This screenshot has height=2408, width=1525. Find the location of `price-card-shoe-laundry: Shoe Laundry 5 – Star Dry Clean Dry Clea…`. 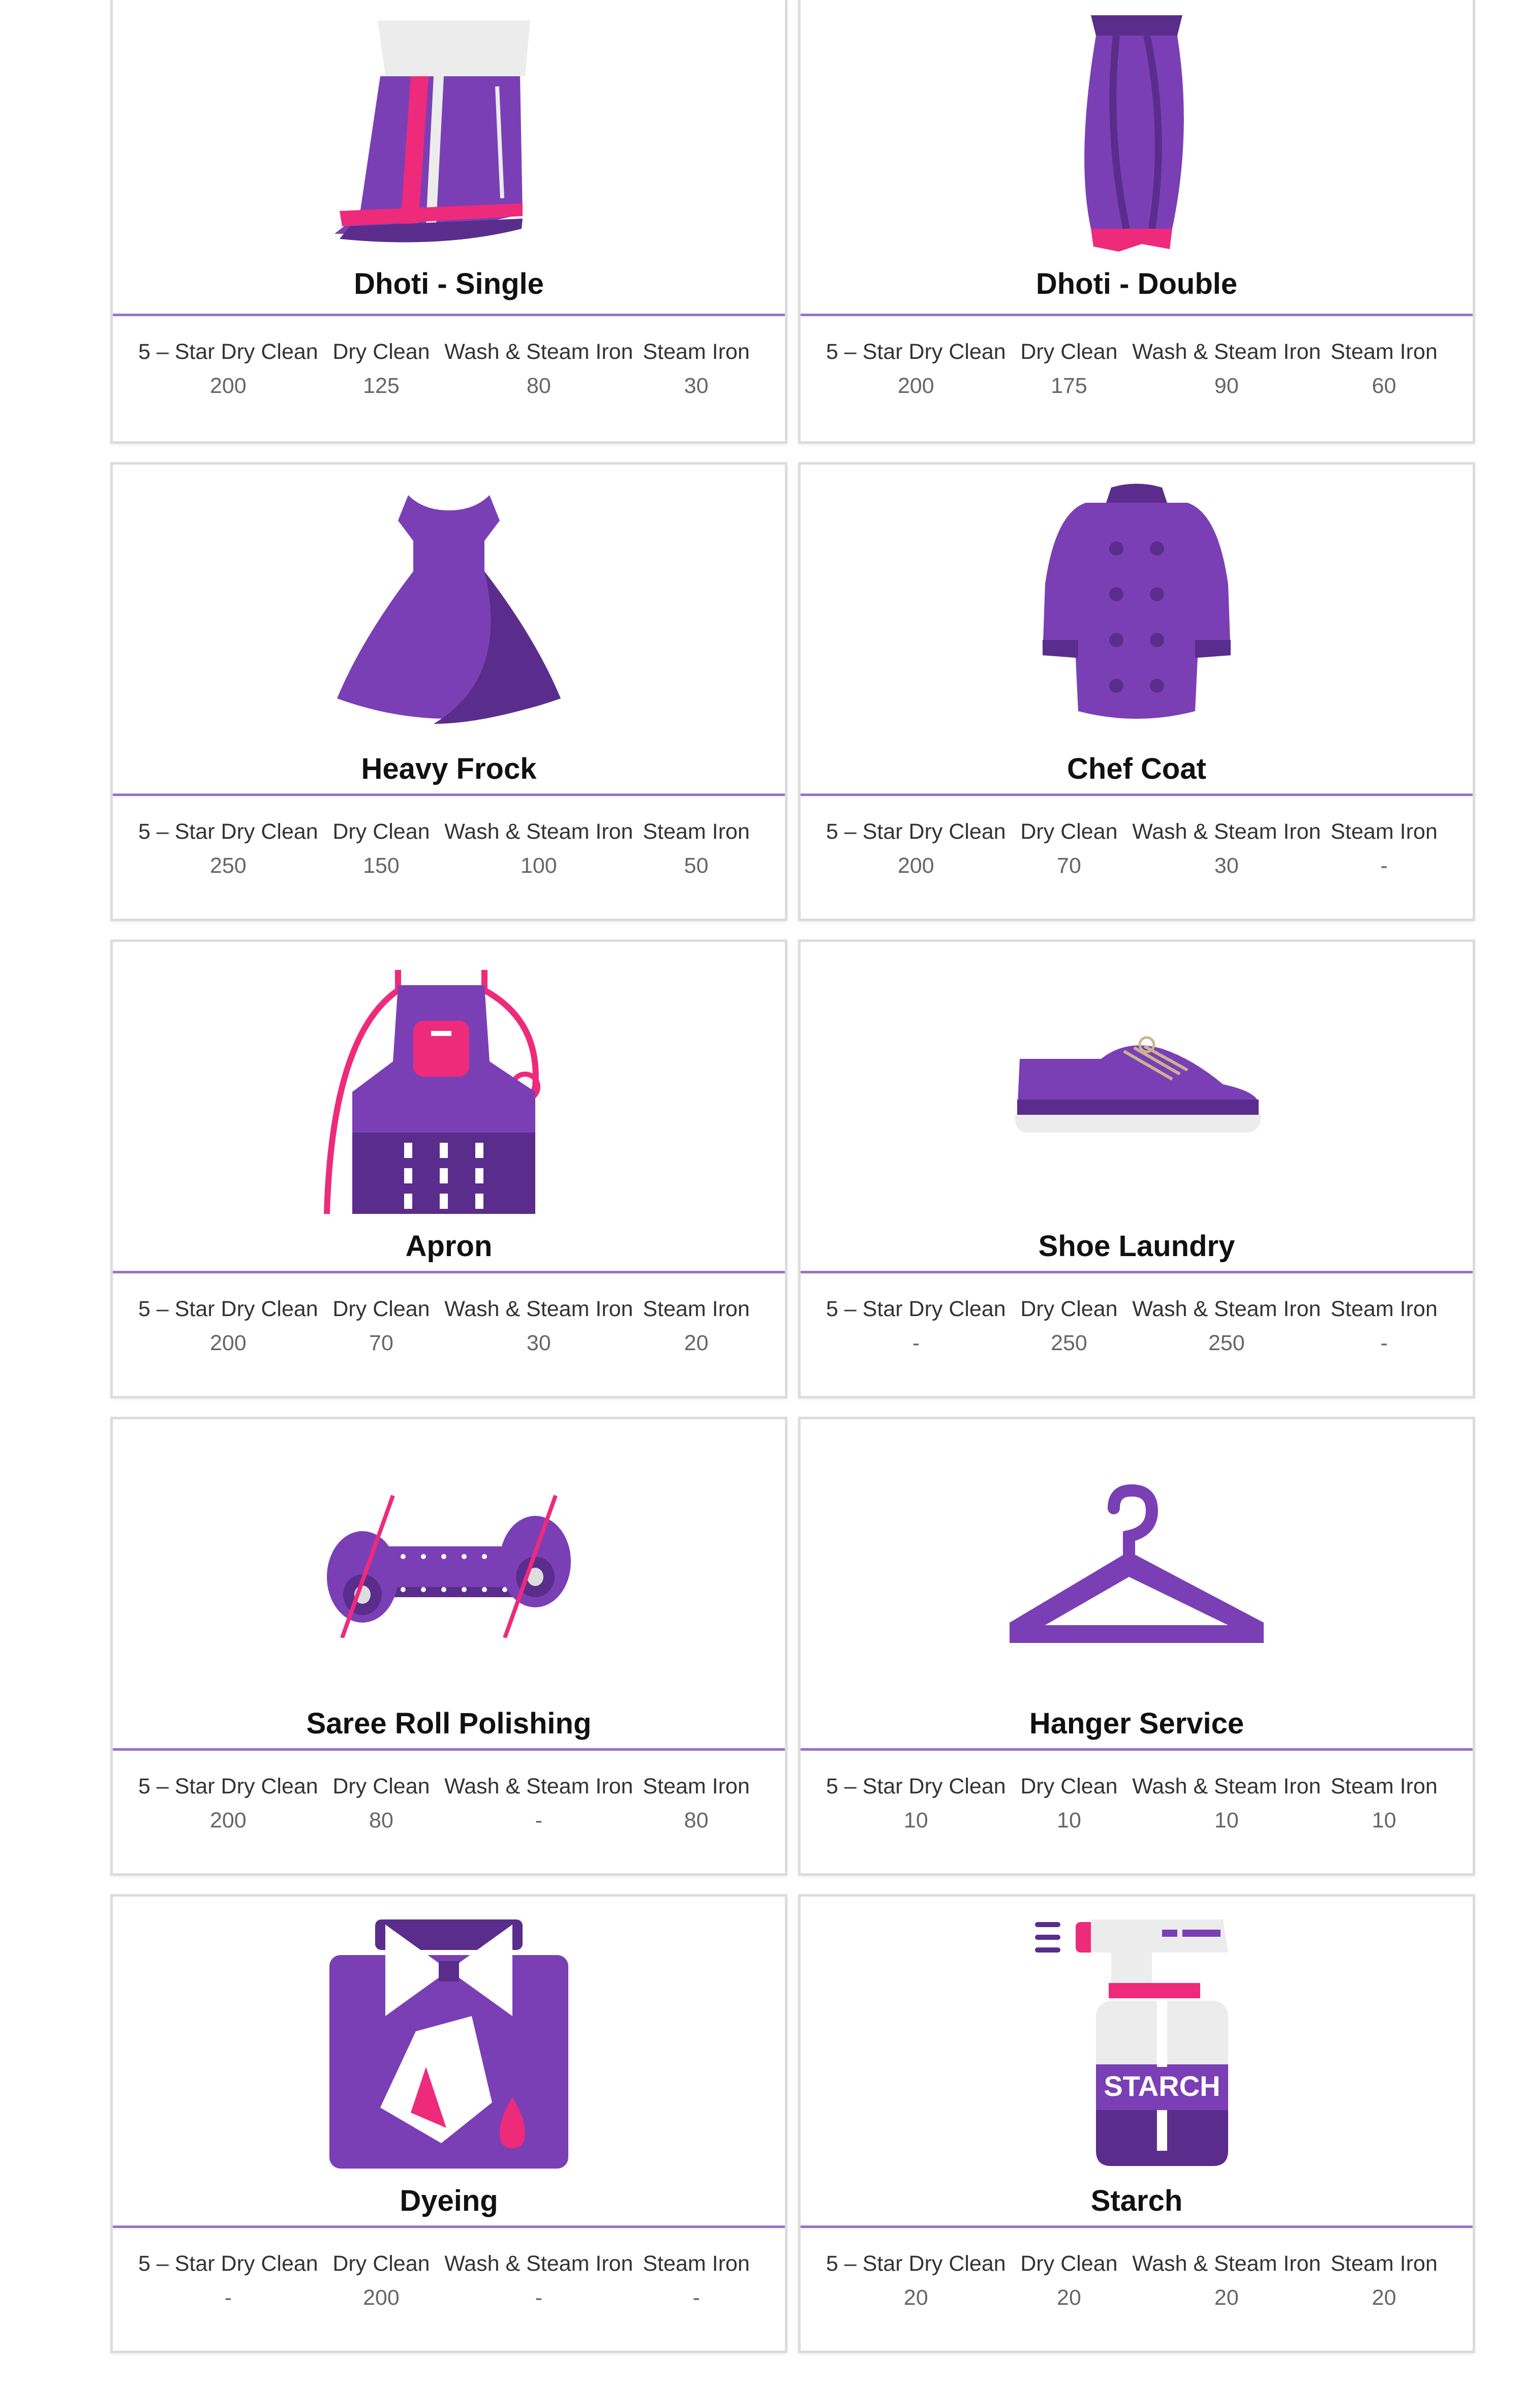

price-card-shoe-laundry: Shoe Laundry 5 – Star Dry Clean Dry Clea… is located at coordinates (1136, 1168).